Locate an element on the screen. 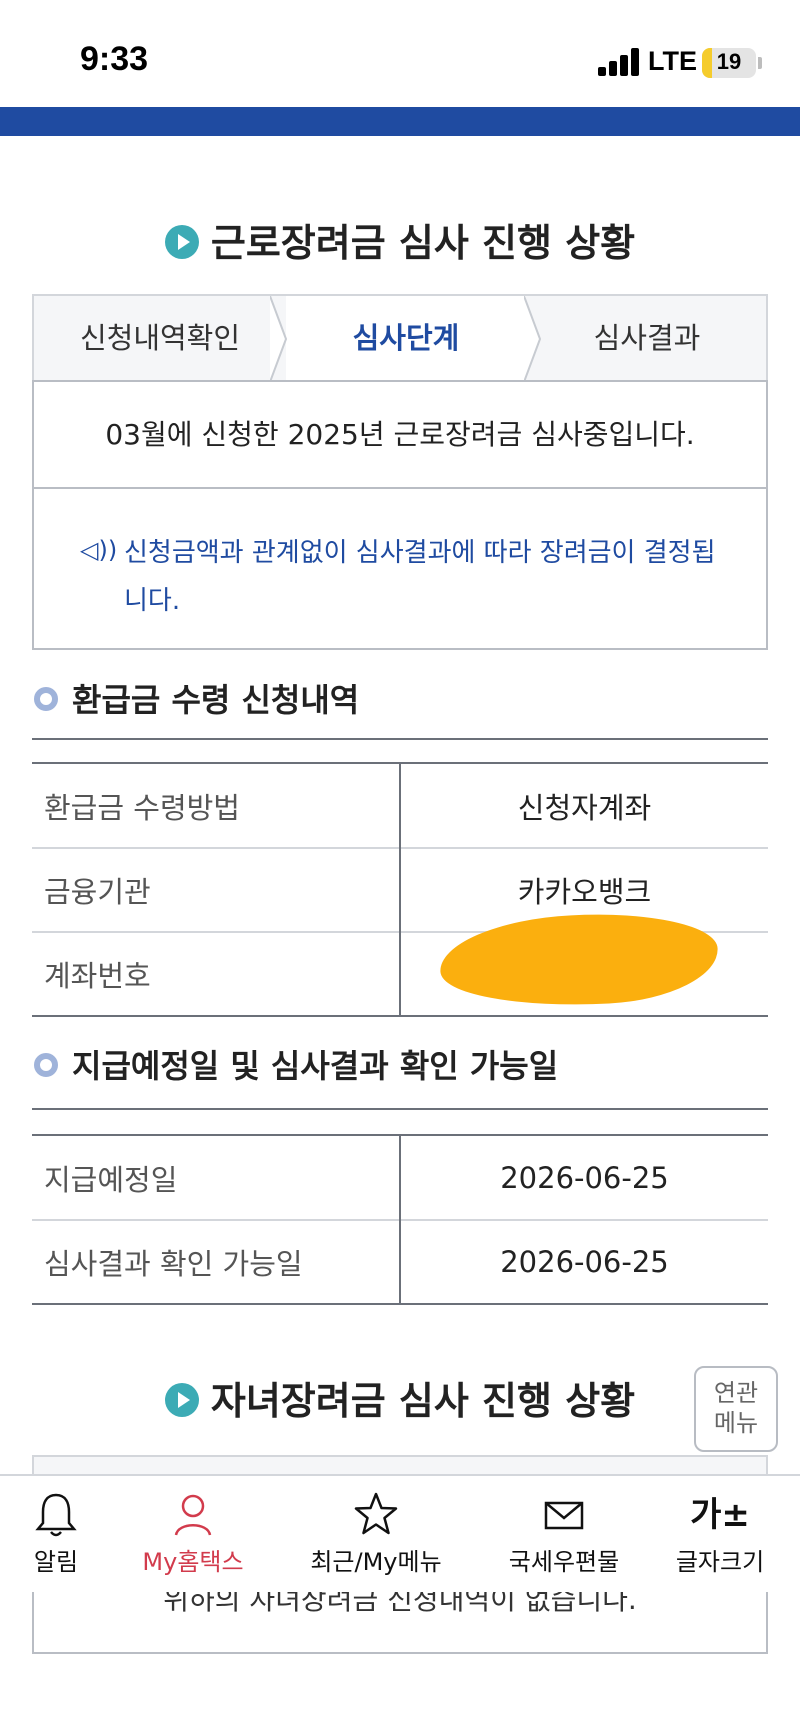 Image resolution: width=800 pixels, height=1733 pixels. related-menu-button: 연관 메뉴 is located at coordinates (736, 1409).